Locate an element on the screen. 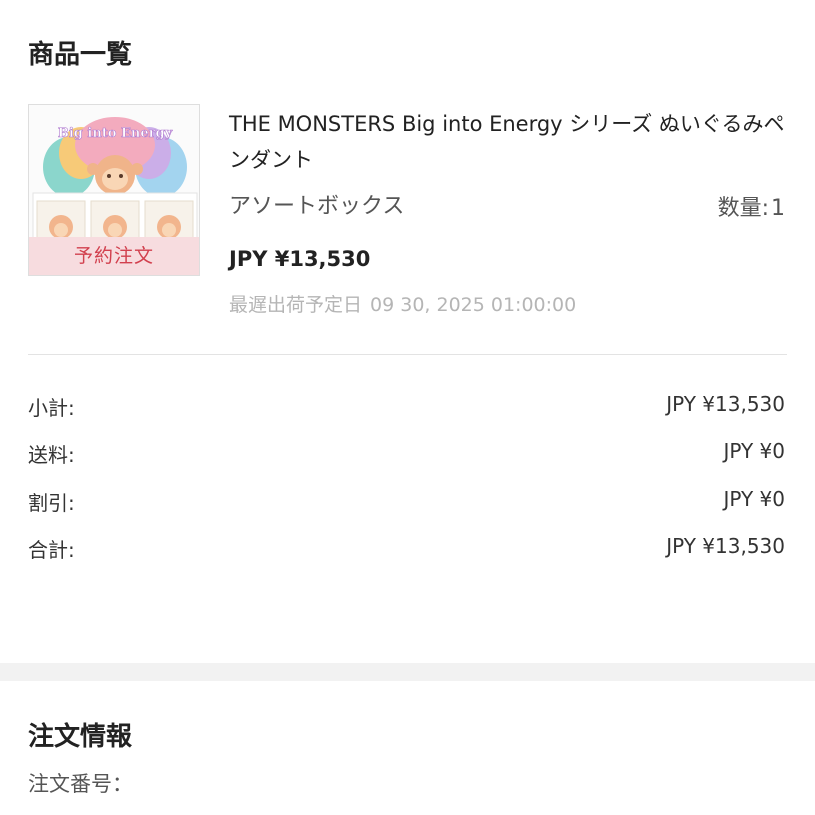 The width and height of the screenshot is (815, 815). discount-row: 割引: JPY ¥0 is located at coordinates (406, 502).